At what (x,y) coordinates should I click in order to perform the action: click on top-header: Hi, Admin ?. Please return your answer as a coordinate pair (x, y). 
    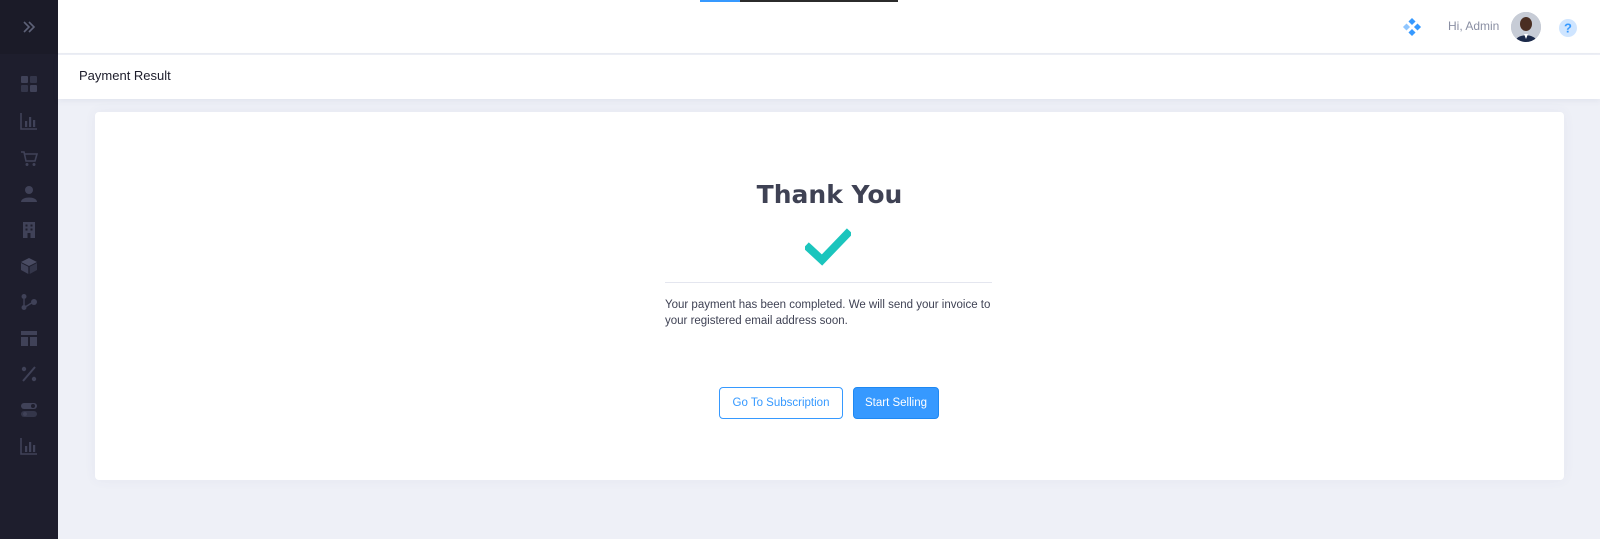
    Looking at the image, I should click on (829, 27).